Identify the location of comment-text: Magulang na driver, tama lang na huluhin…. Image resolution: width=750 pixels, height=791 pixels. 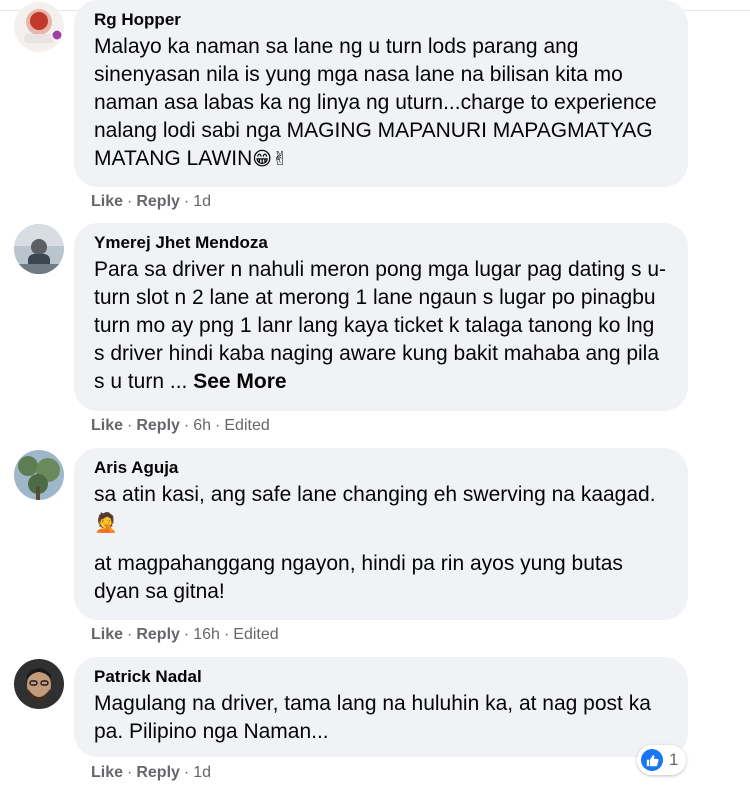
(372, 717).